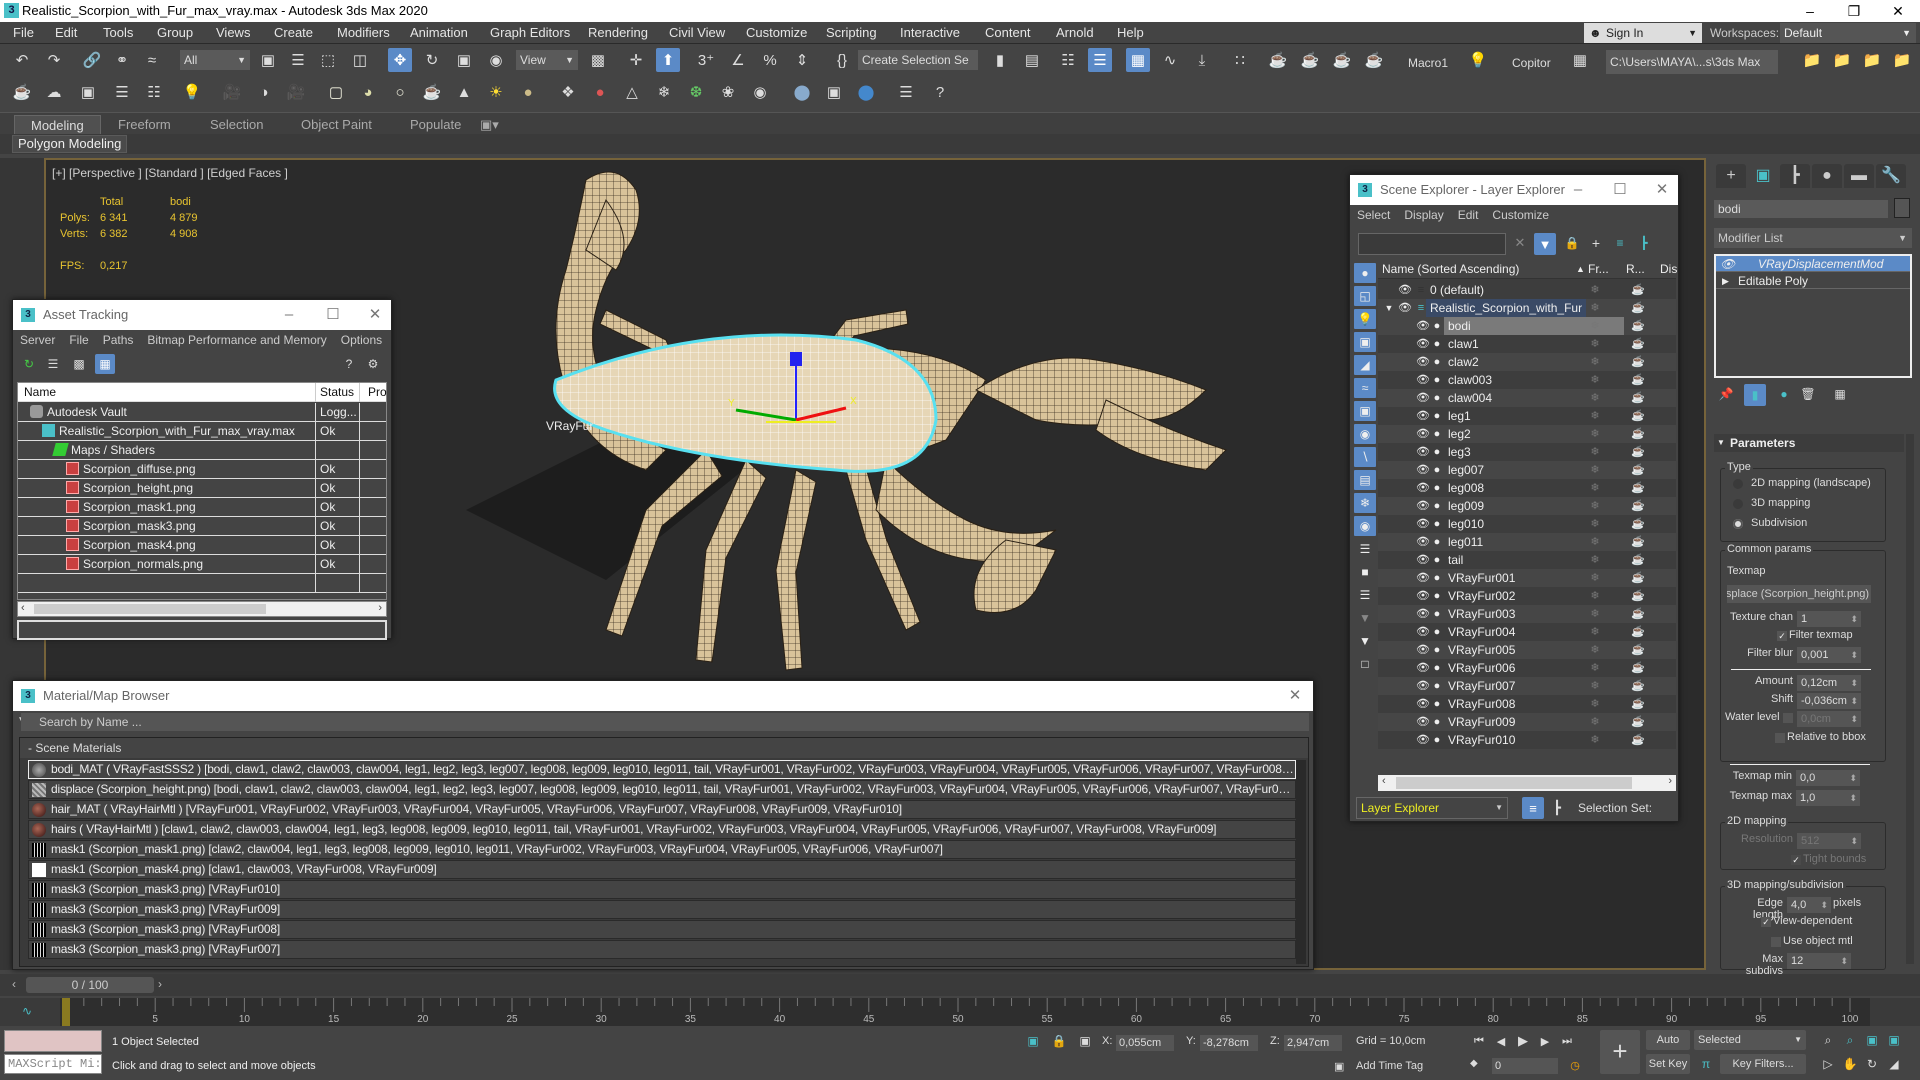  I want to click on object-row: 👁 ● VRayFur007 ❄ ☕, so click(1527, 686).